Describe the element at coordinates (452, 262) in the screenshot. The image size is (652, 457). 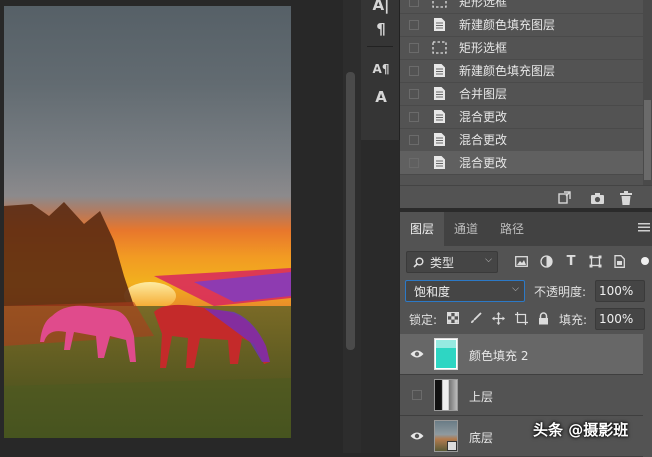
I see `filter-kind-select: 类型 ⌵` at that location.